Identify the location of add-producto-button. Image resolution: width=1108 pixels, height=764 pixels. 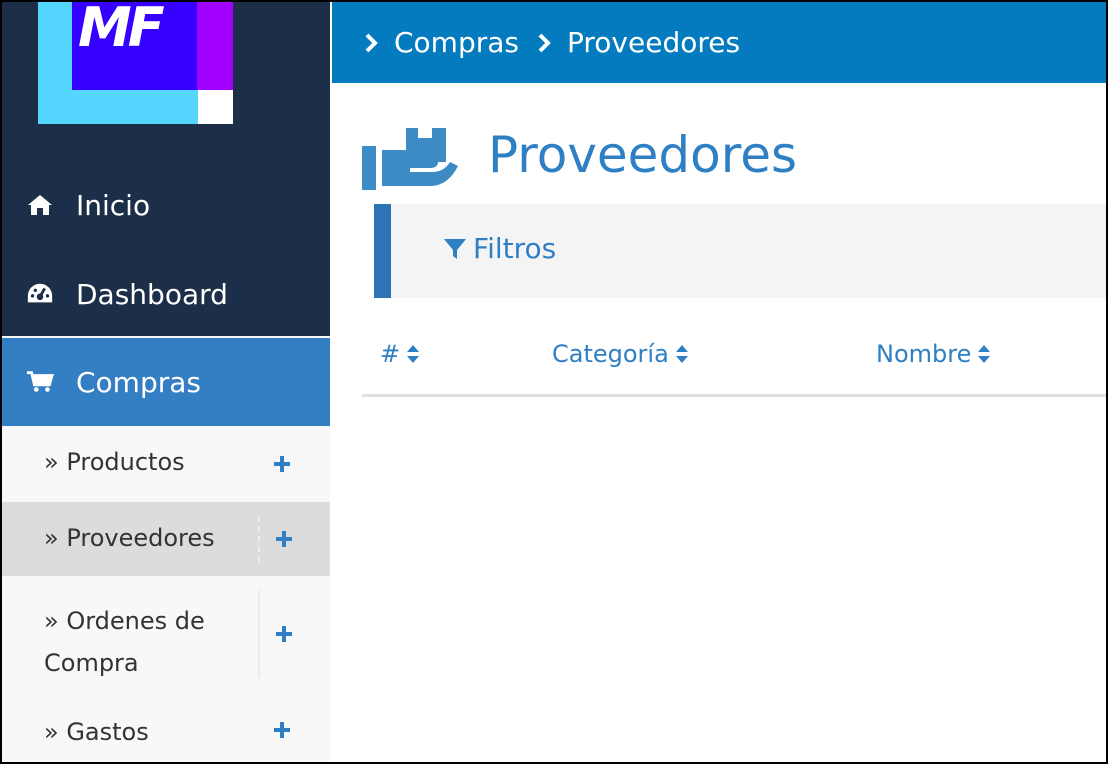
(282, 464).